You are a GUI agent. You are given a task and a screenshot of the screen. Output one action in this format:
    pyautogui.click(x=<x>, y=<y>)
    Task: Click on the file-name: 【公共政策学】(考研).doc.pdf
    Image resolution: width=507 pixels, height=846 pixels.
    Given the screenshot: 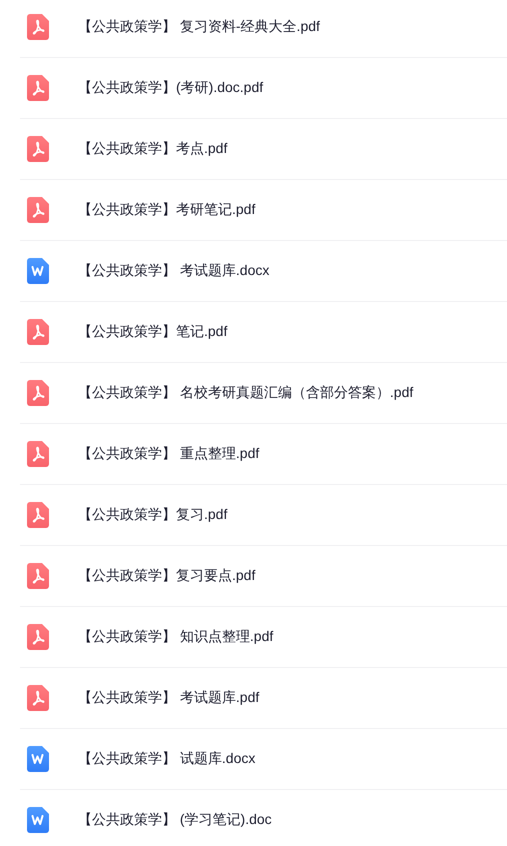 What is the action you would take?
    pyautogui.click(x=171, y=88)
    